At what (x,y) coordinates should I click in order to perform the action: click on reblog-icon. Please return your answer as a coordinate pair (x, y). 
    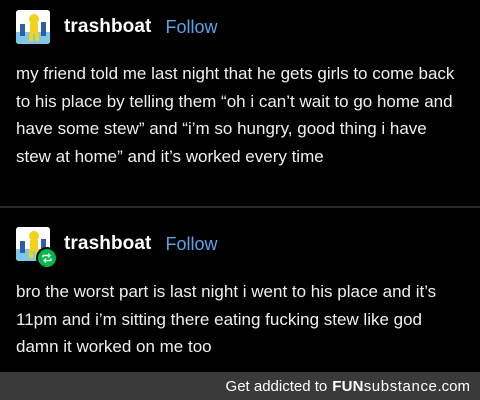
    Looking at the image, I should click on (47, 258).